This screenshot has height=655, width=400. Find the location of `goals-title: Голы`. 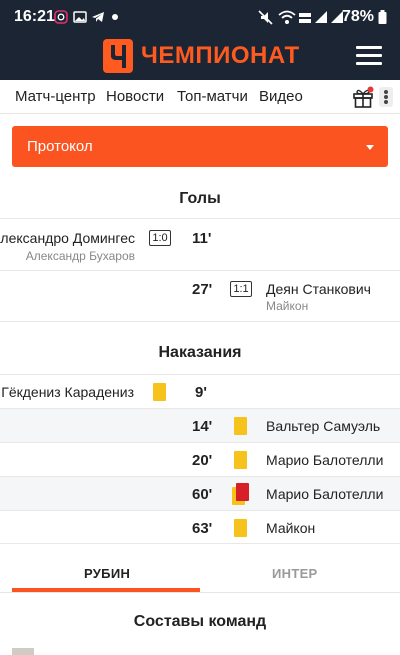

goals-title: Голы is located at coordinates (200, 198).